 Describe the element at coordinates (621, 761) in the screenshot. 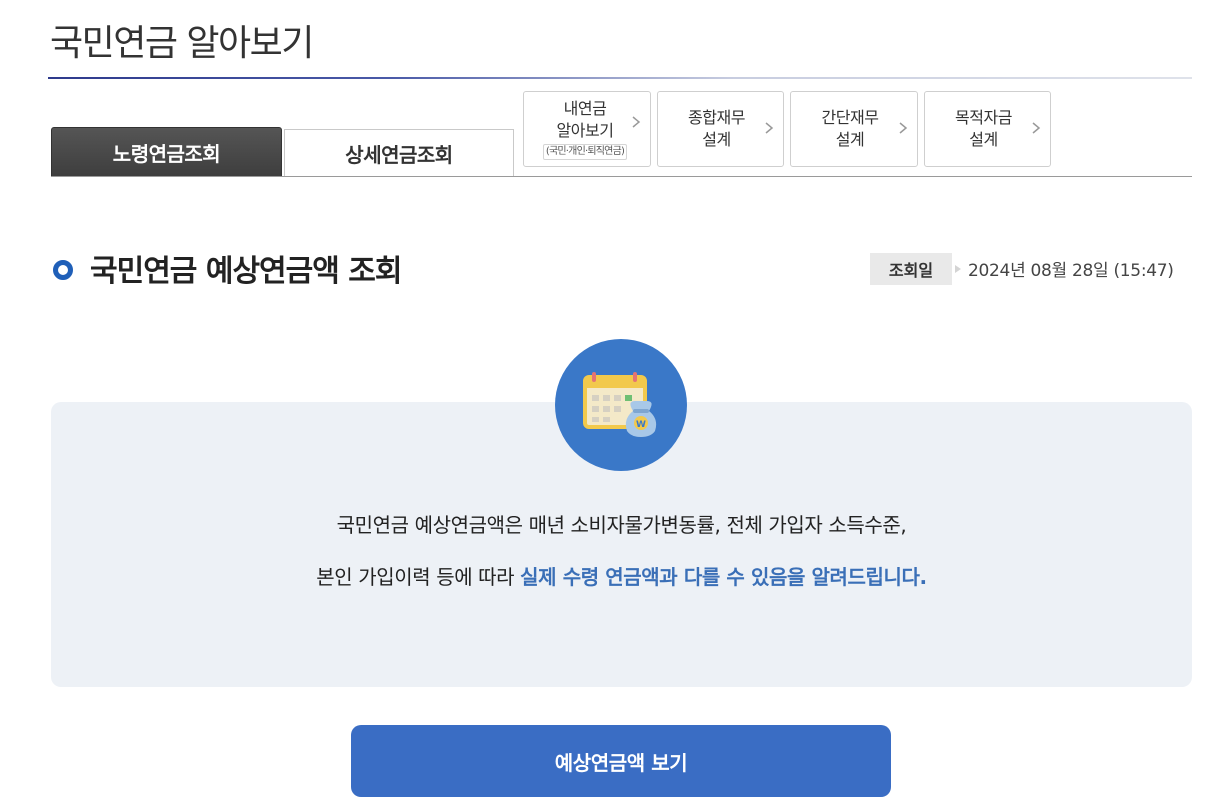

I see `view-expected-pension-button: 예상연금액 보기` at that location.